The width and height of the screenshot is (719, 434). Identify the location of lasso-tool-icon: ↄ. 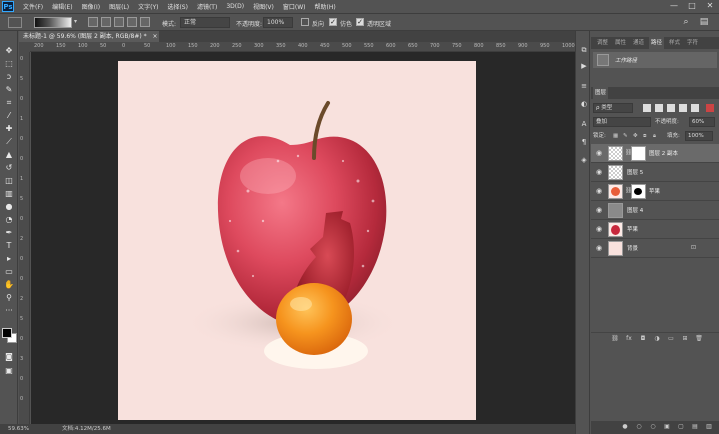
(9, 76).